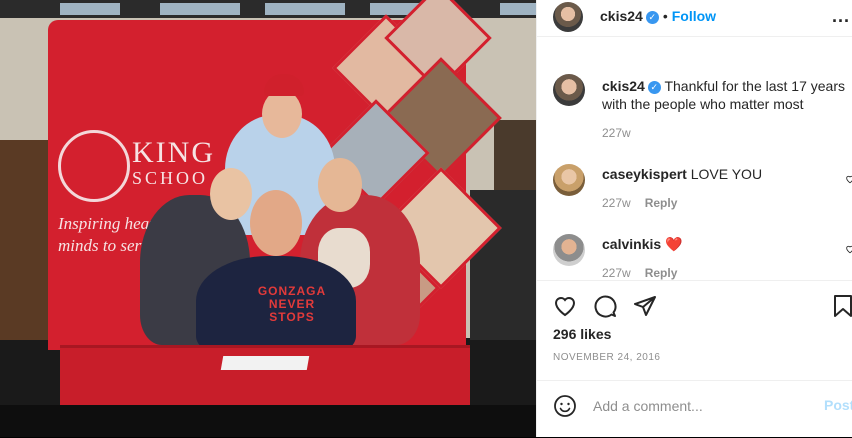 The width and height of the screenshot is (852, 438). Describe the element at coordinates (276, 223) in the screenshot. I see `student-head` at that location.